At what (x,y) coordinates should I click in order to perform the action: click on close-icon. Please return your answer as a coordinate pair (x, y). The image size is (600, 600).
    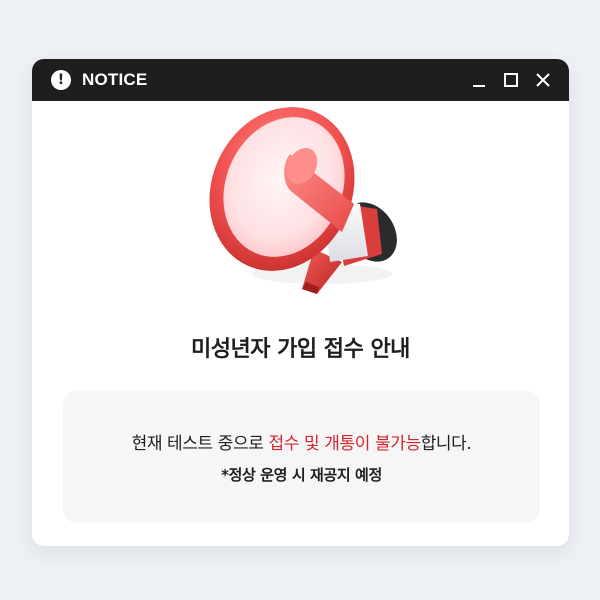
    Looking at the image, I should click on (543, 80).